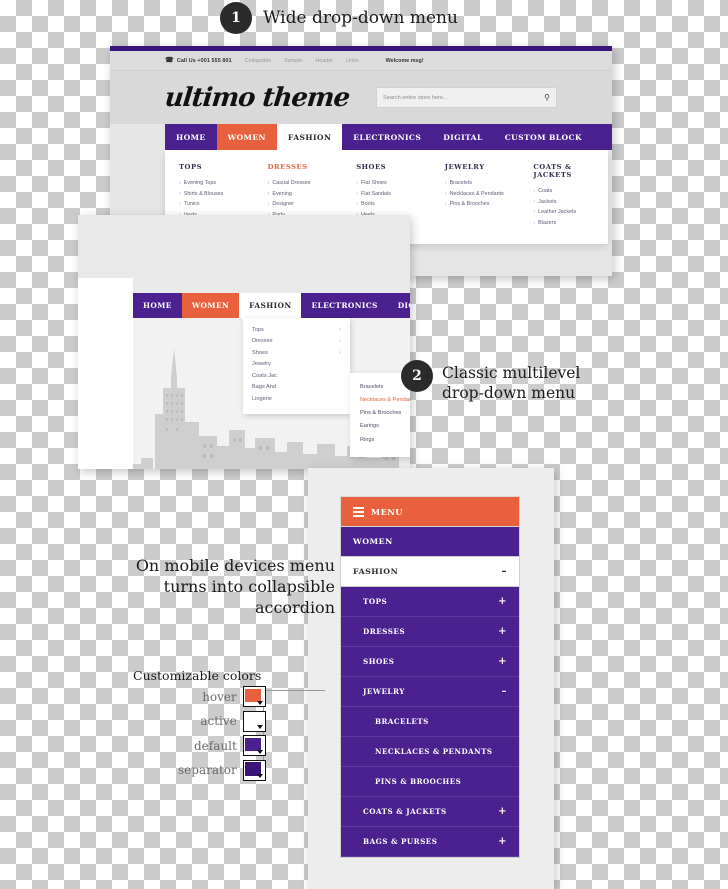  I want to click on topbar-link-collapsible: Collapsible, so click(258, 61).